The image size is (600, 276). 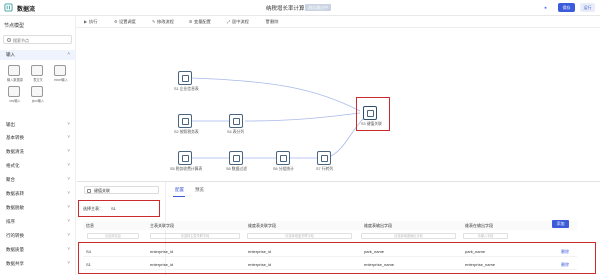 What do you see at coordinates (15, 263) in the screenshot?
I see `section-label: 数据共享` at bounding box center [15, 263].